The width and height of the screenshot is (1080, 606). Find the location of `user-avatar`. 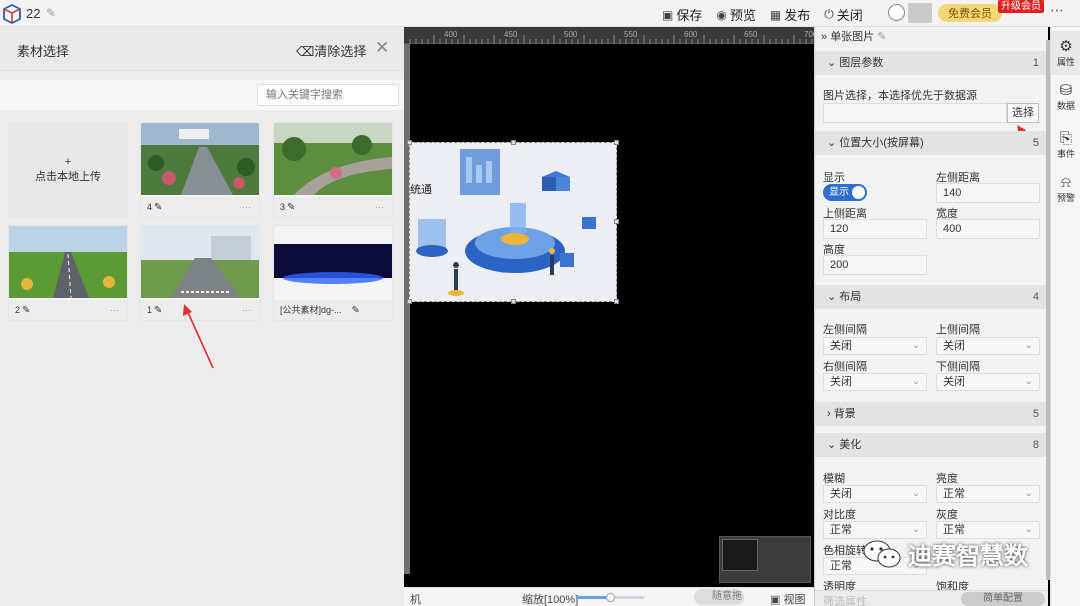

user-avatar is located at coordinates (896, 12).